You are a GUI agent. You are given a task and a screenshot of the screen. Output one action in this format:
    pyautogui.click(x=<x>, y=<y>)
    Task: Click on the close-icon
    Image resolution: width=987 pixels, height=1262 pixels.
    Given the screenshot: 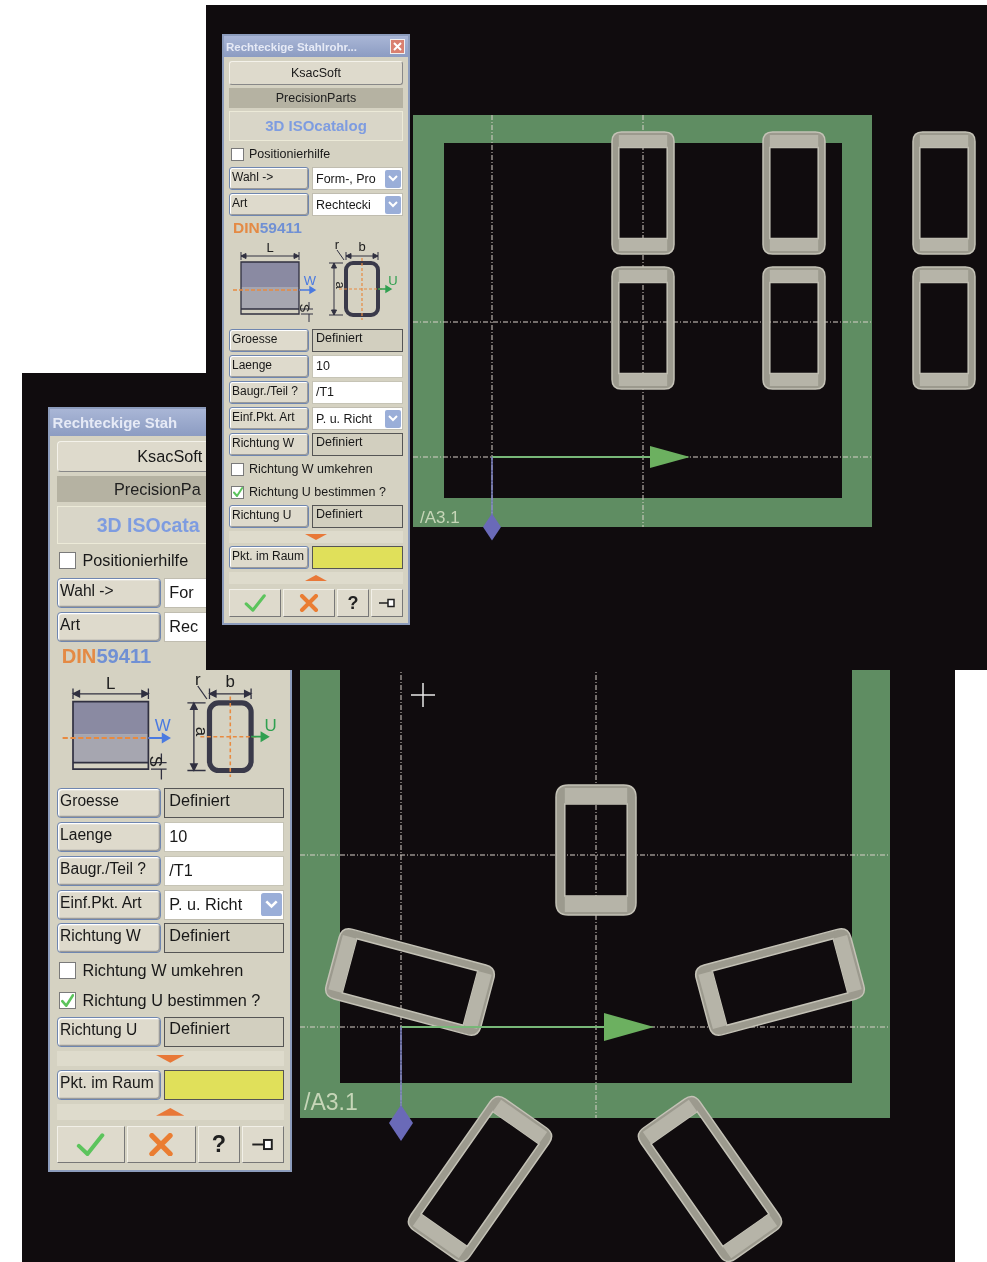 What is the action you would take?
    pyautogui.click(x=397, y=46)
    